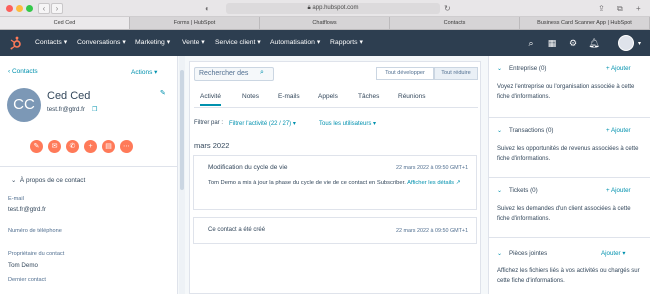  I want to click on field-email-value: test.fr@gtrd.fr, so click(27, 209).